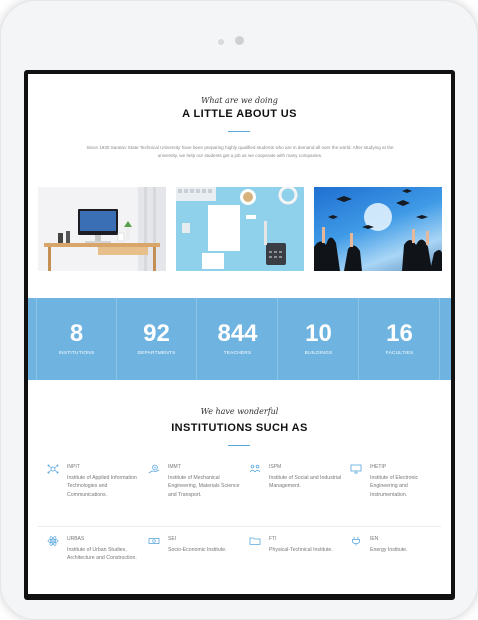  Describe the element at coordinates (239, 100) in the screenshot. I see `about-kicker: What are we doing` at that location.